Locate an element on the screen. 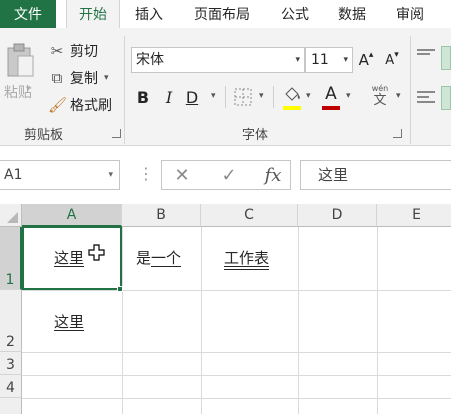 The height and width of the screenshot is (414, 451). copy-button: ⧉ 复制 ▾ is located at coordinates (78, 78).